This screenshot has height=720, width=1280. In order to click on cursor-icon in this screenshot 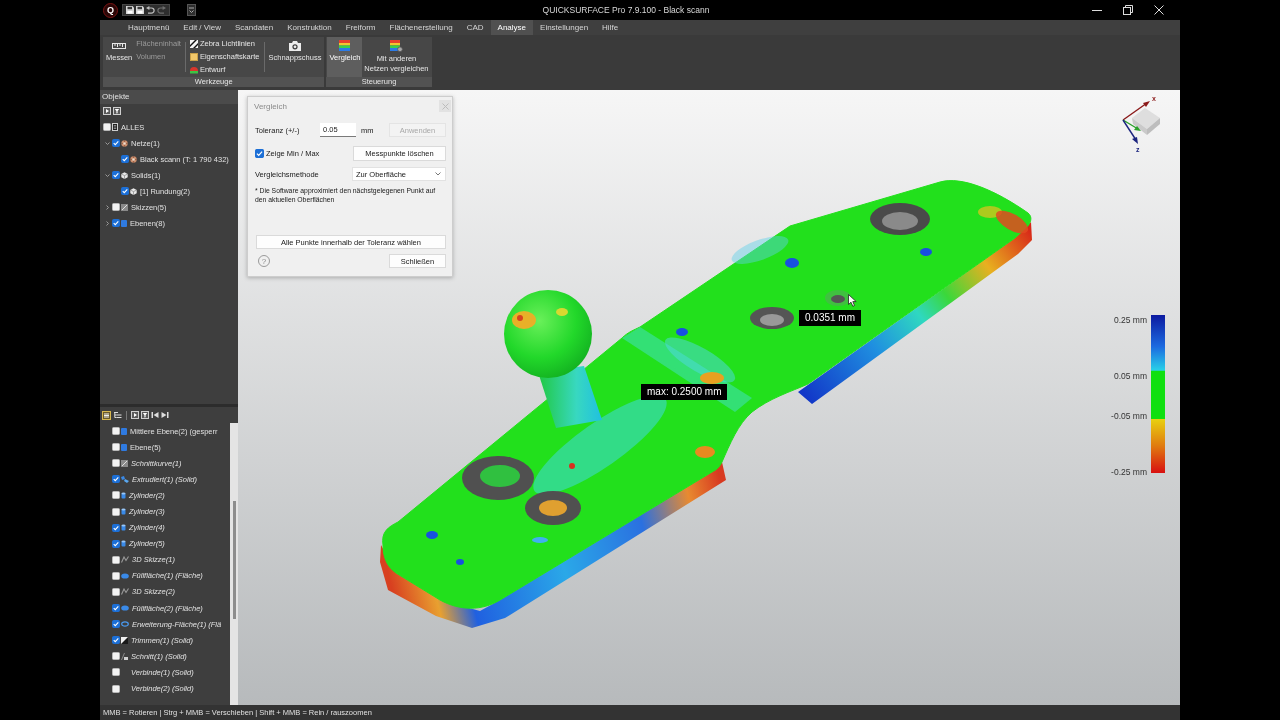, I will do `click(852, 300)`.